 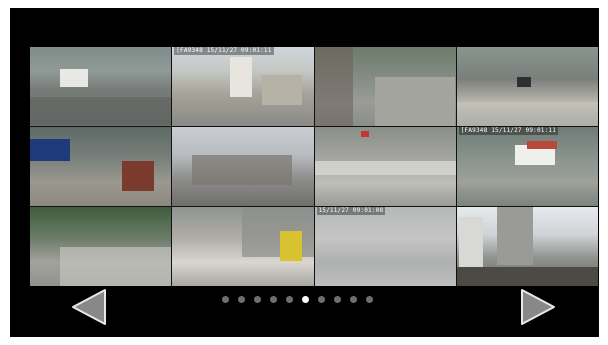 I want to click on sign, so click(x=364, y=134).